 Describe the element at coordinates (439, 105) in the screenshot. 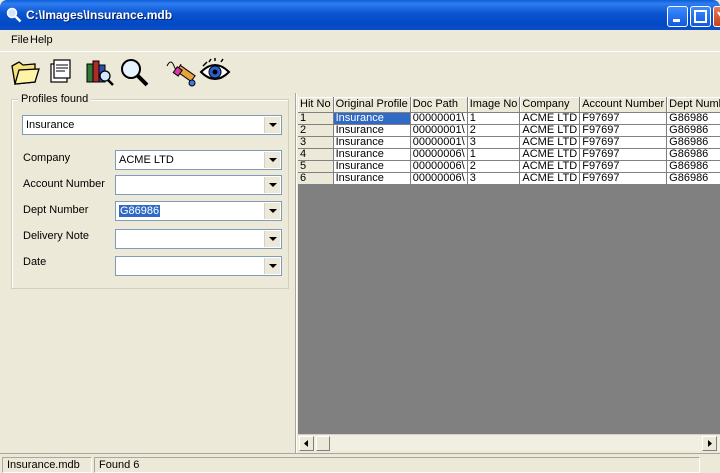

I see `column-header-doc-path: Doc Path` at that location.